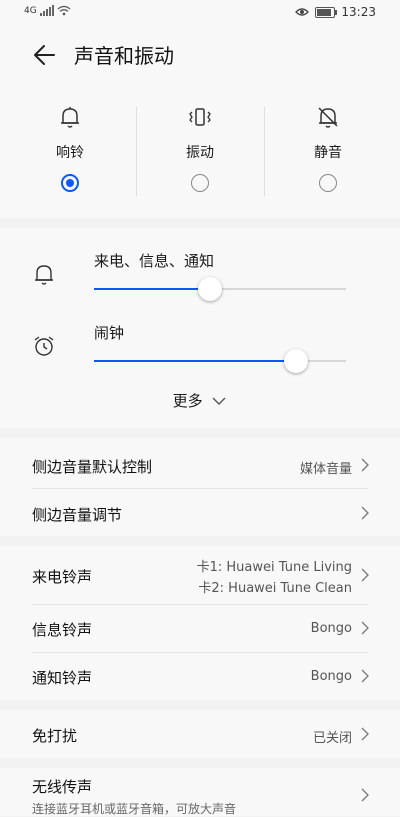 The width and height of the screenshot is (400, 817). I want to click on signal-icon, so click(46, 10).